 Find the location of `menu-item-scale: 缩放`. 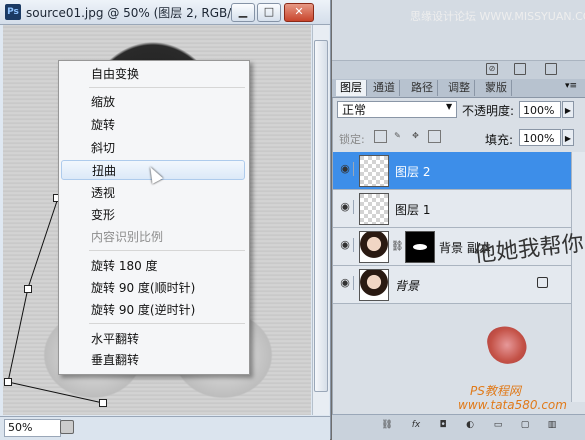

menu-item-scale: 缩放 is located at coordinates (153, 102).